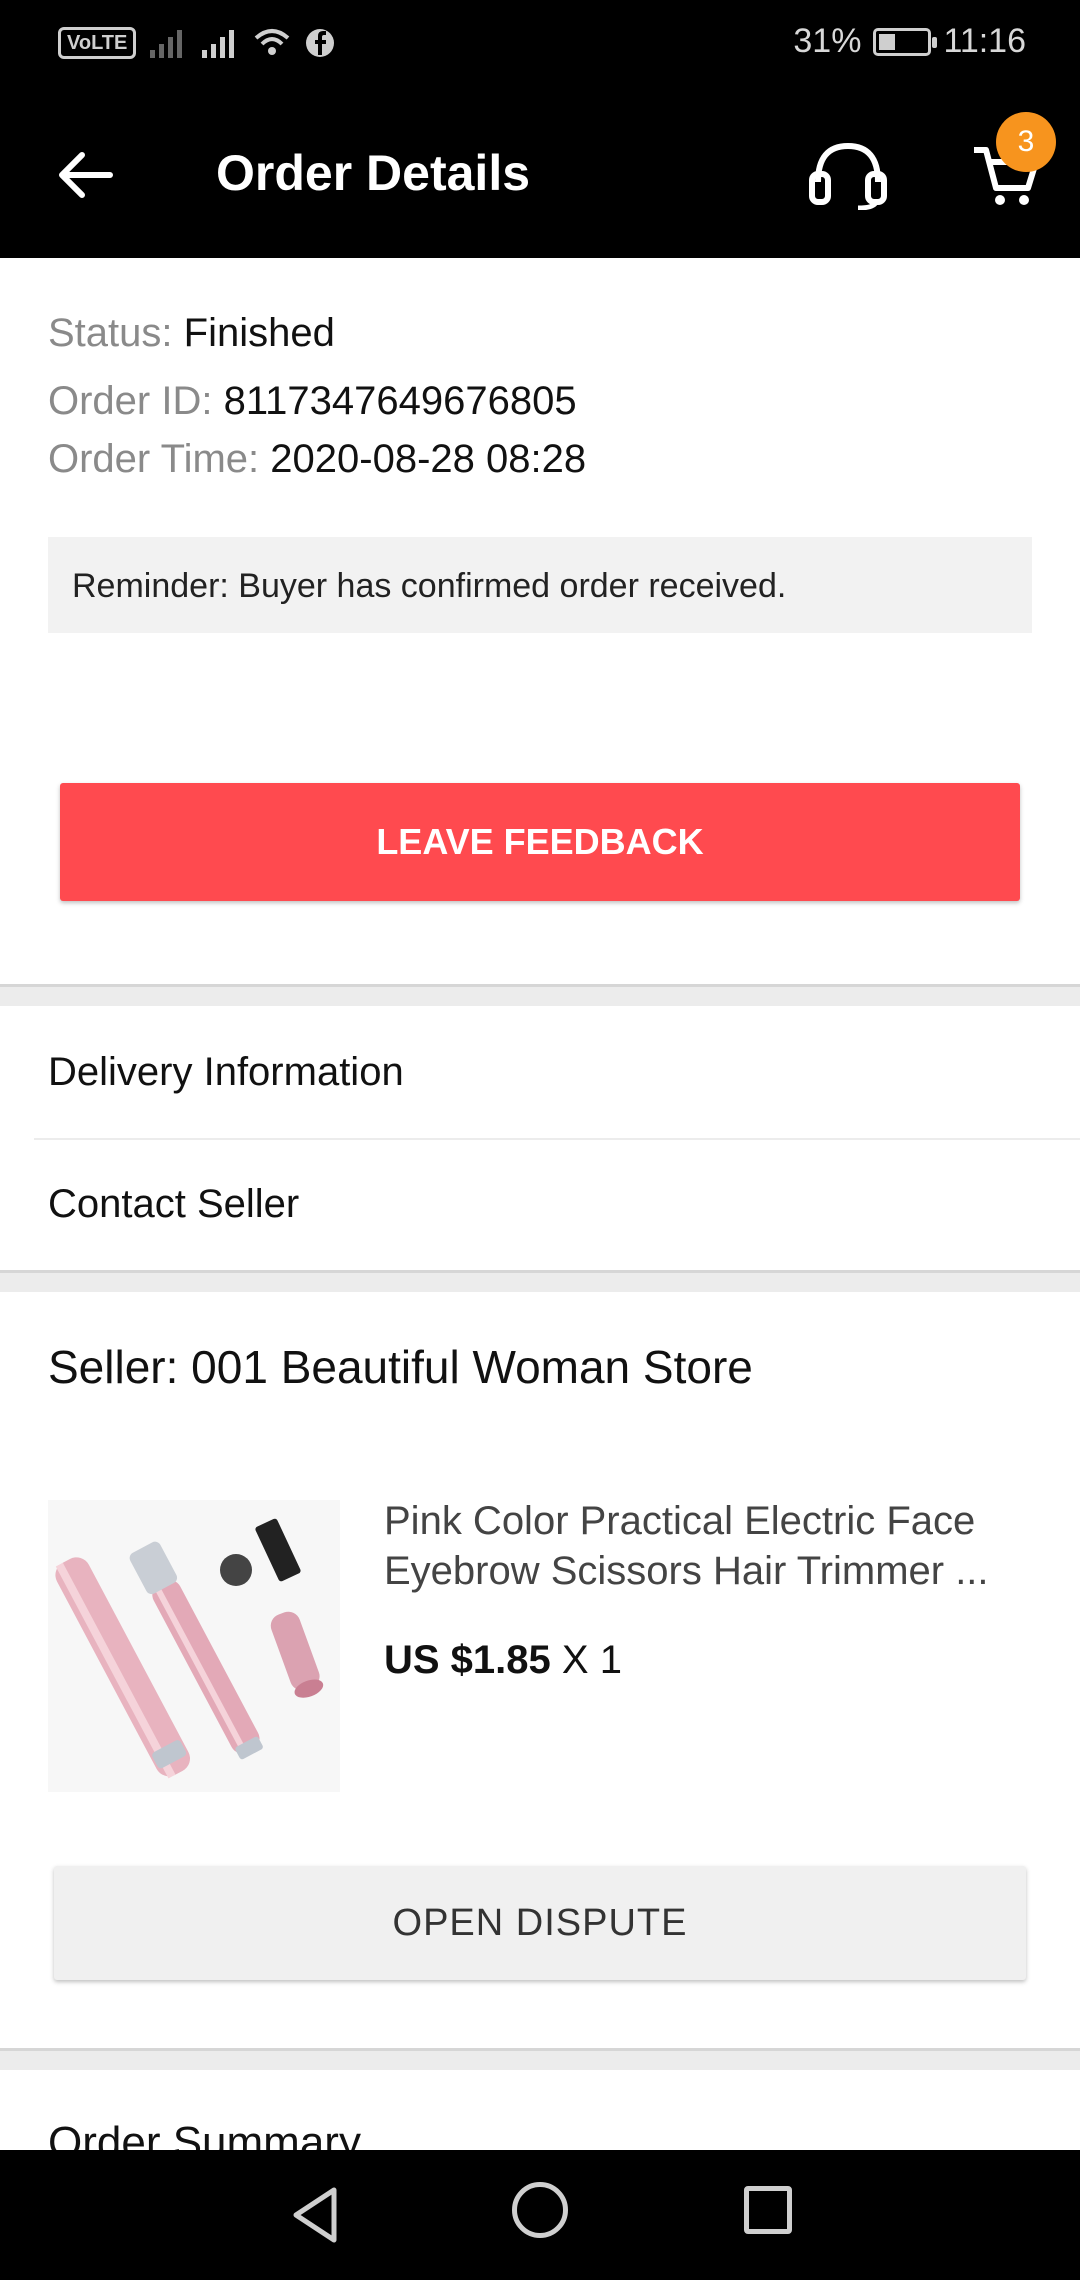 Image resolution: width=1080 pixels, height=2280 pixels. What do you see at coordinates (540, 333) in the screenshot?
I see `status-row: Status: Finished` at bounding box center [540, 333].